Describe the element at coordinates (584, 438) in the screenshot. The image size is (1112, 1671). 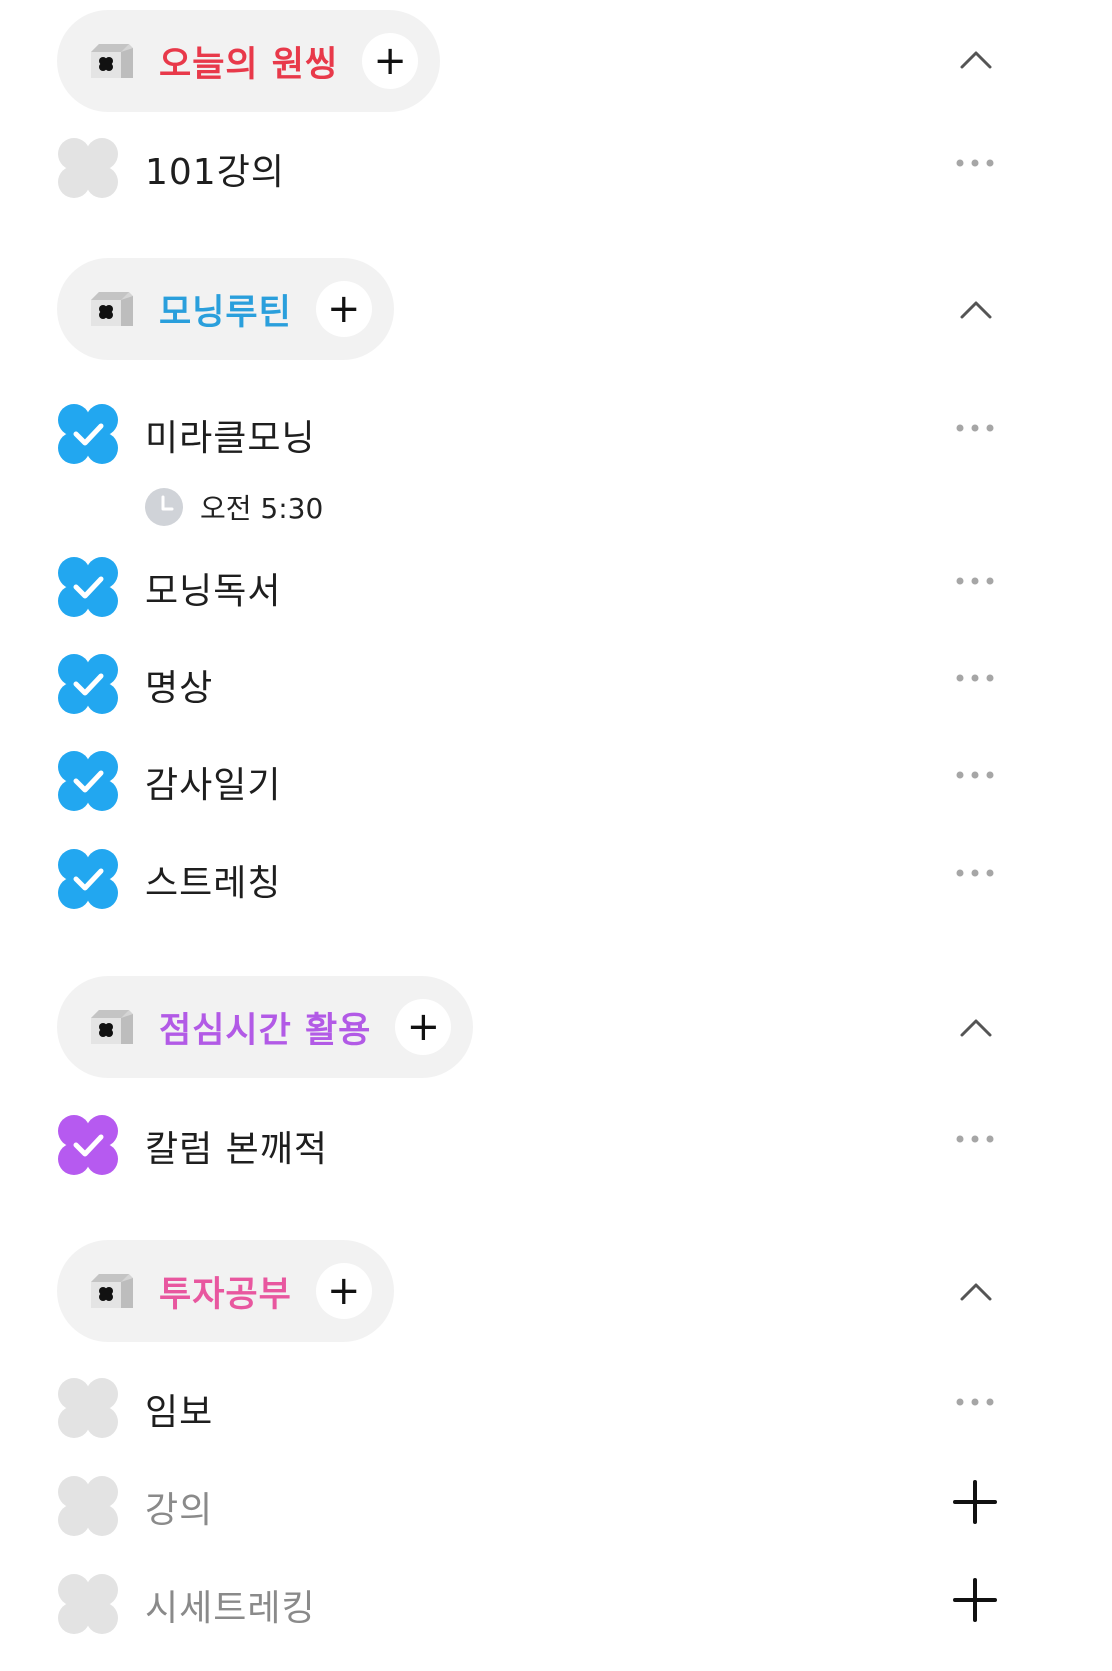
I see `todo-item: 미라클모닝` at that location.